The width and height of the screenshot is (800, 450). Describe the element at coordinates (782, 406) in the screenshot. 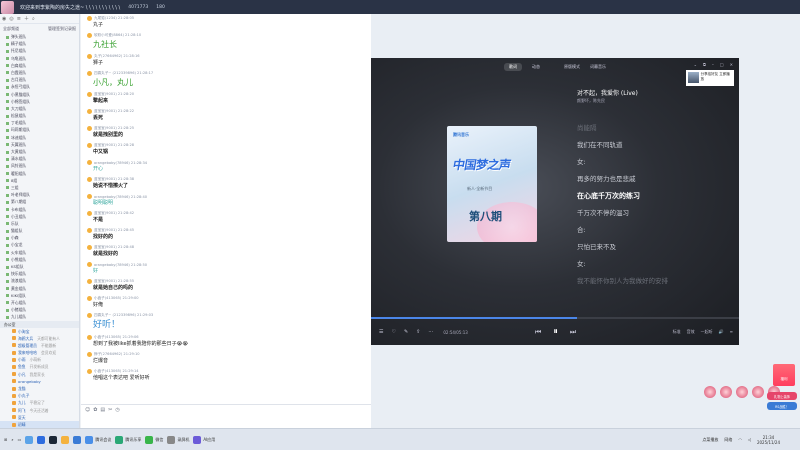

I see `rs-button: RS战胜！` at that location.